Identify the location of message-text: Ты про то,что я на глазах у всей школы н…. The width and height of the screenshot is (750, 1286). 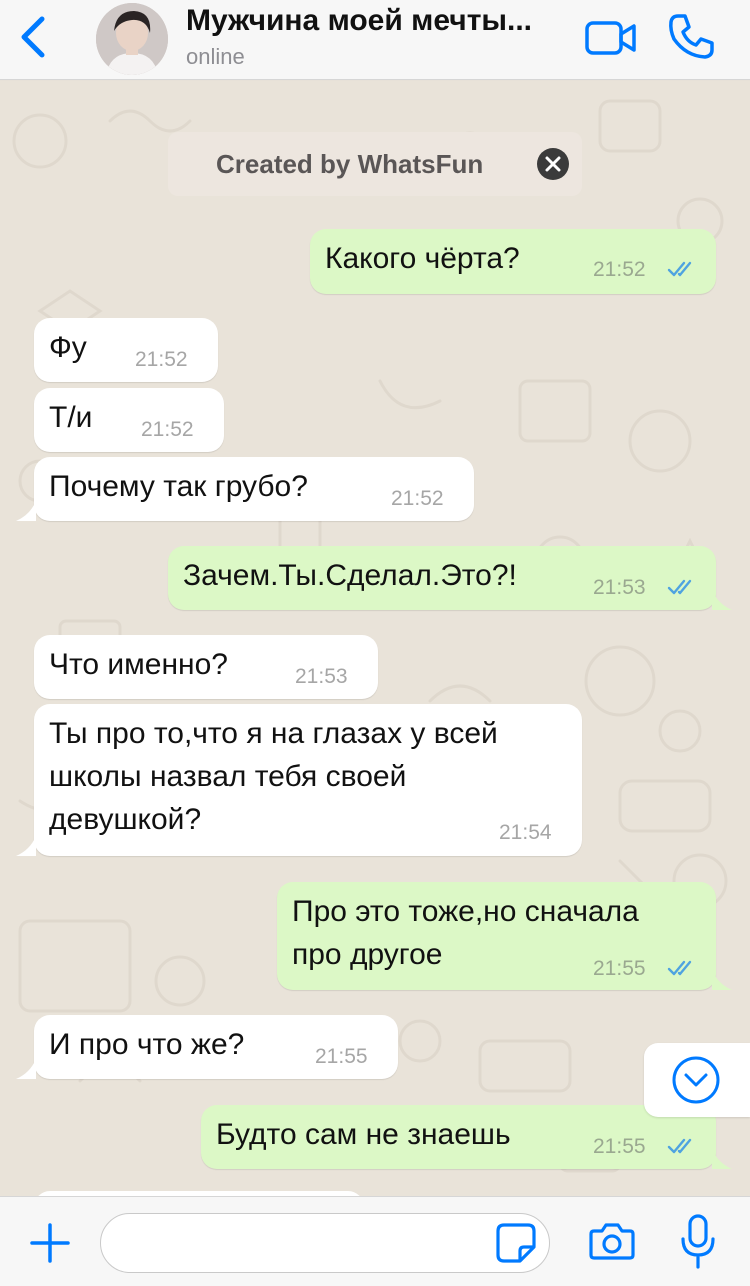
(273, 776).